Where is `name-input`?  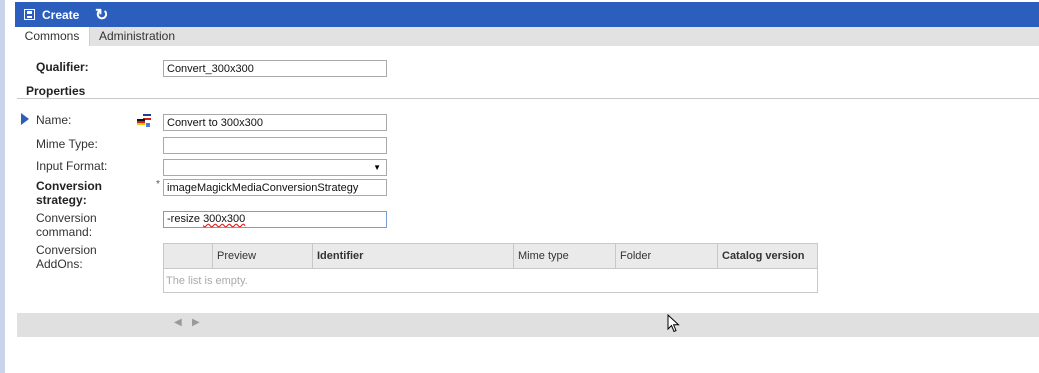 name-input is located at coordinates (275, 122).